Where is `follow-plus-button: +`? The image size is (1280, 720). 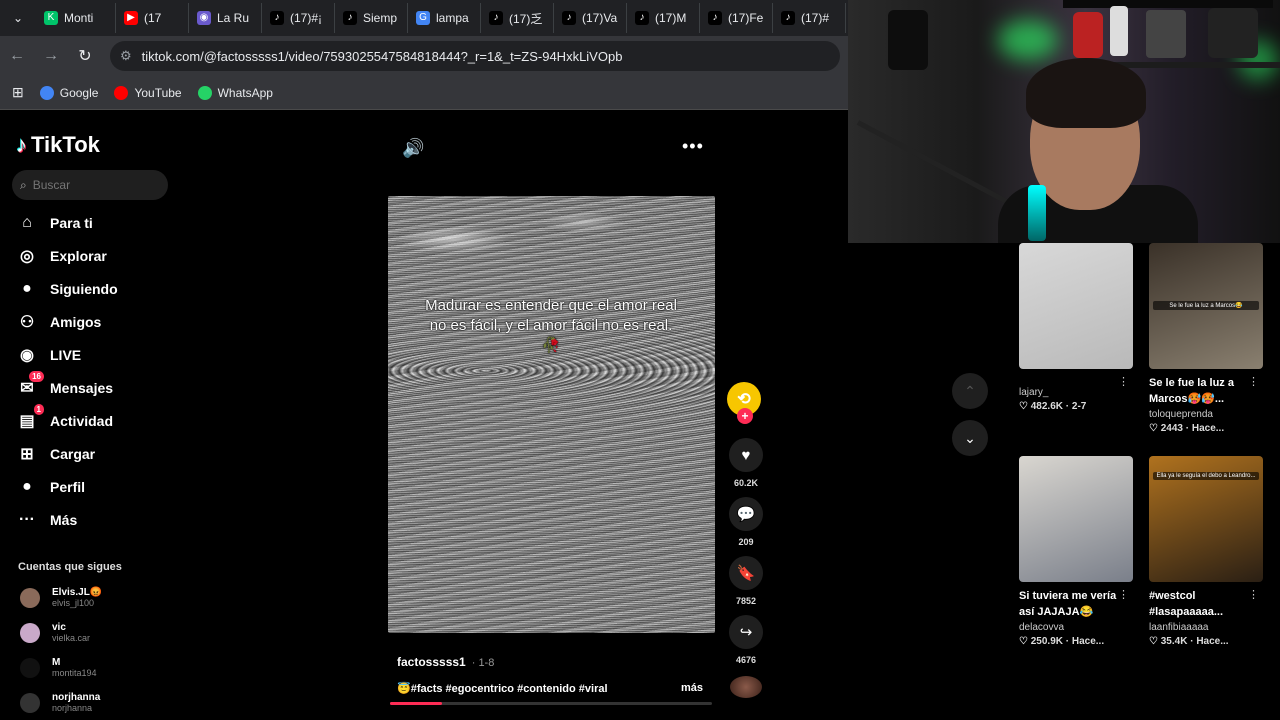 follow-plus-button: + is located at coordinates (745, 416).